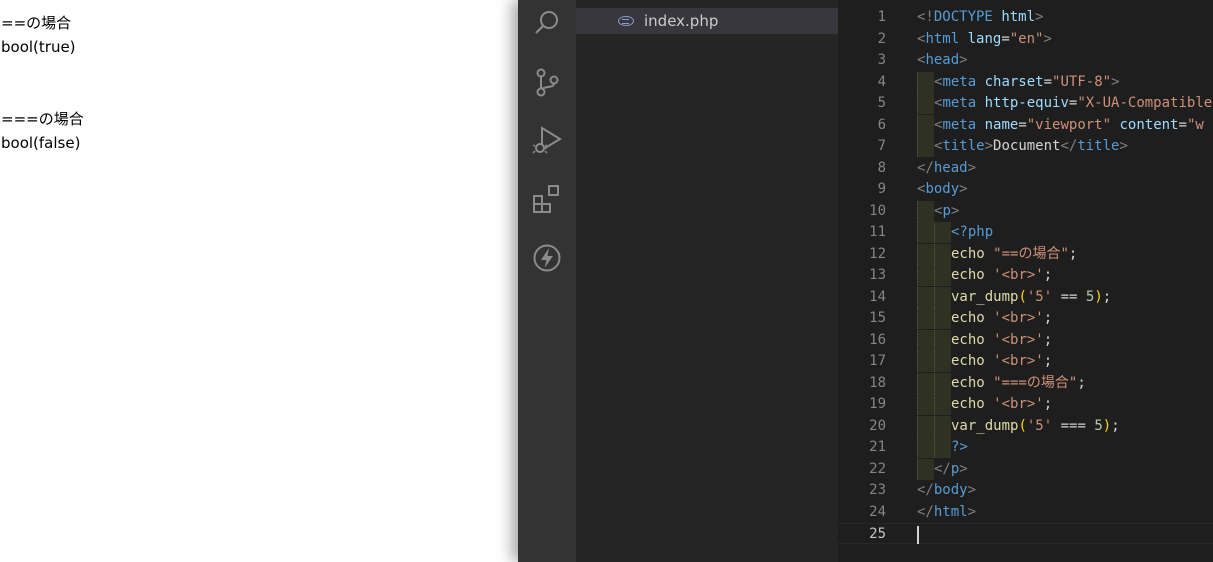  What do you see at coordinates (1025, 533) in the screenshot?
I see `code-line: 25` at bounding box center [1025, 533].